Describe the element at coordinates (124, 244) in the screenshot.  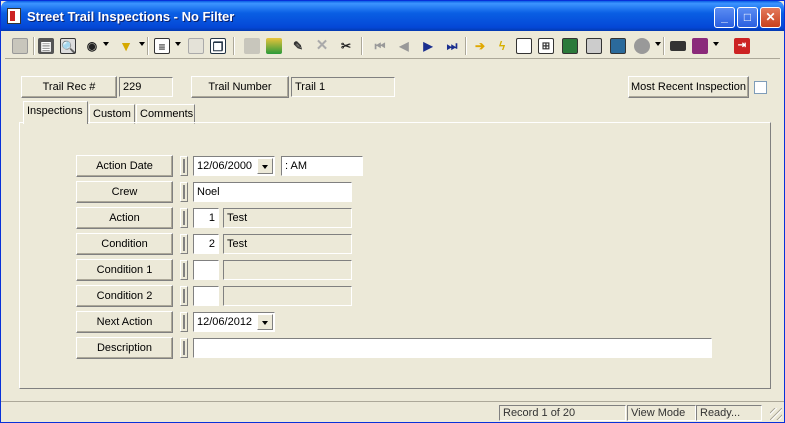
I see `condition-label: Condition` at that location.